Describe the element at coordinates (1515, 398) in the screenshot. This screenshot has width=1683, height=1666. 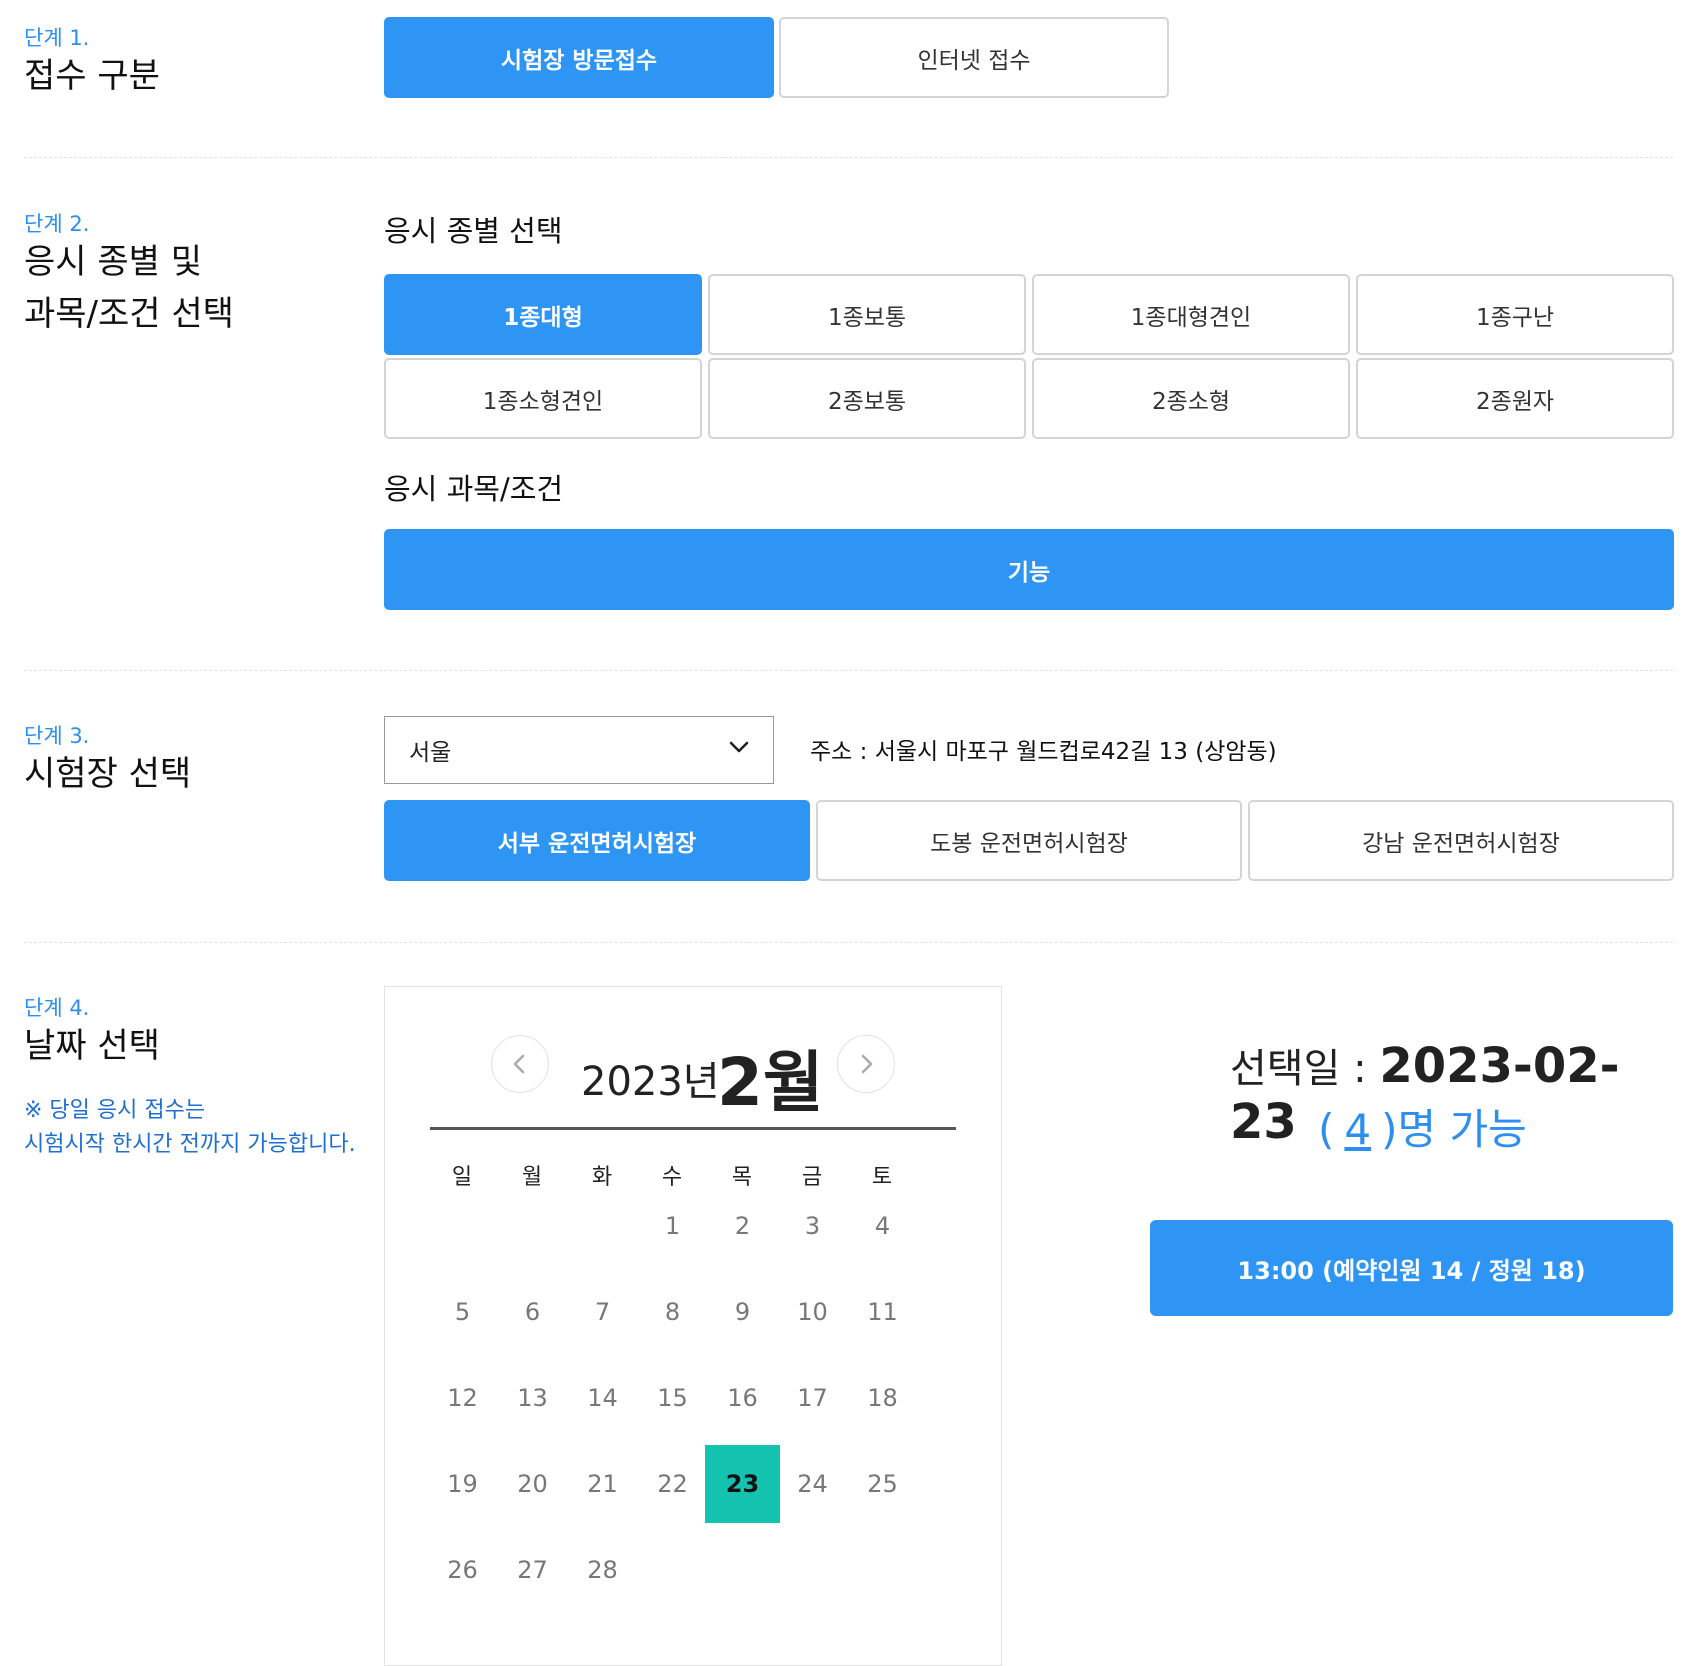
I see `type-2-moped-button: 2종원자` at that location.